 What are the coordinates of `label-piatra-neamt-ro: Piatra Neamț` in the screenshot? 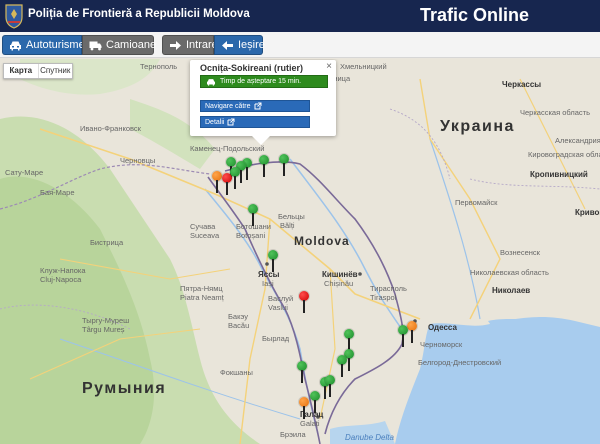 It's located at (202, 297).